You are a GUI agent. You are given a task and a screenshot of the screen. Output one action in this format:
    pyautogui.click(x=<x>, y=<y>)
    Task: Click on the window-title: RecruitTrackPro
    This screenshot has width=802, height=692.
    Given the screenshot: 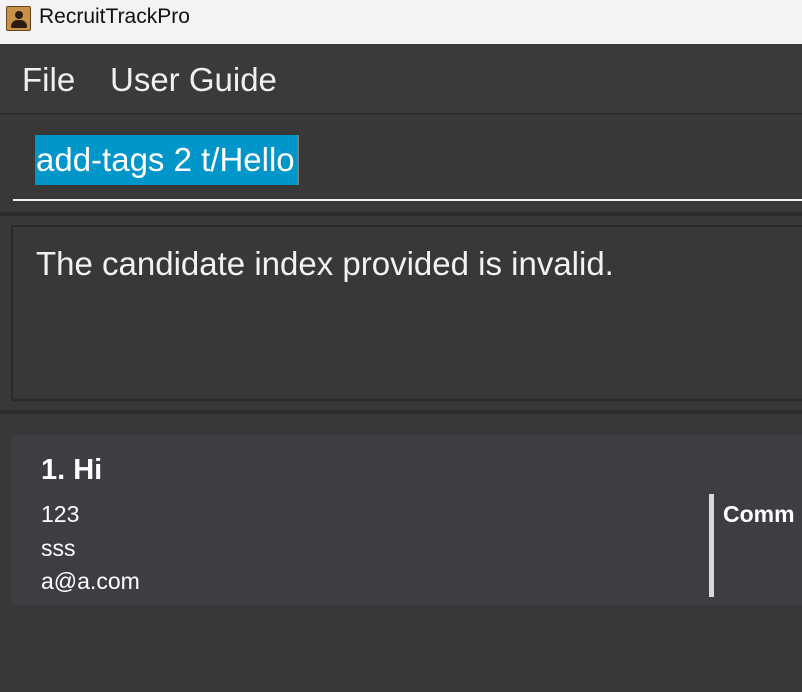 What is the action you would take?
    pyautogui.click(x=114, y=16)
    